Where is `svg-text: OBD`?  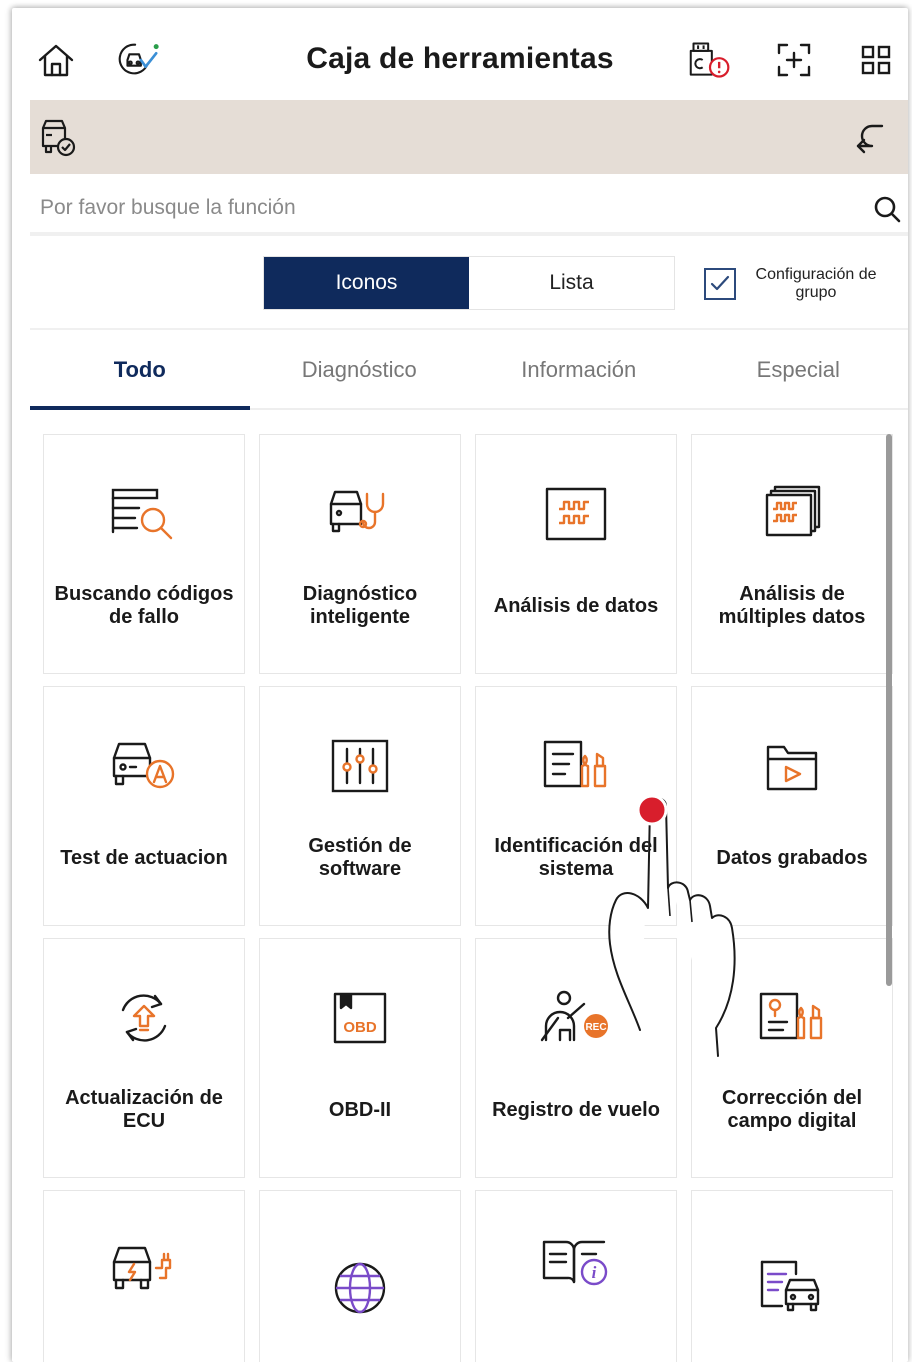 svg-text: OBD is located at coordinates (360, 1027).